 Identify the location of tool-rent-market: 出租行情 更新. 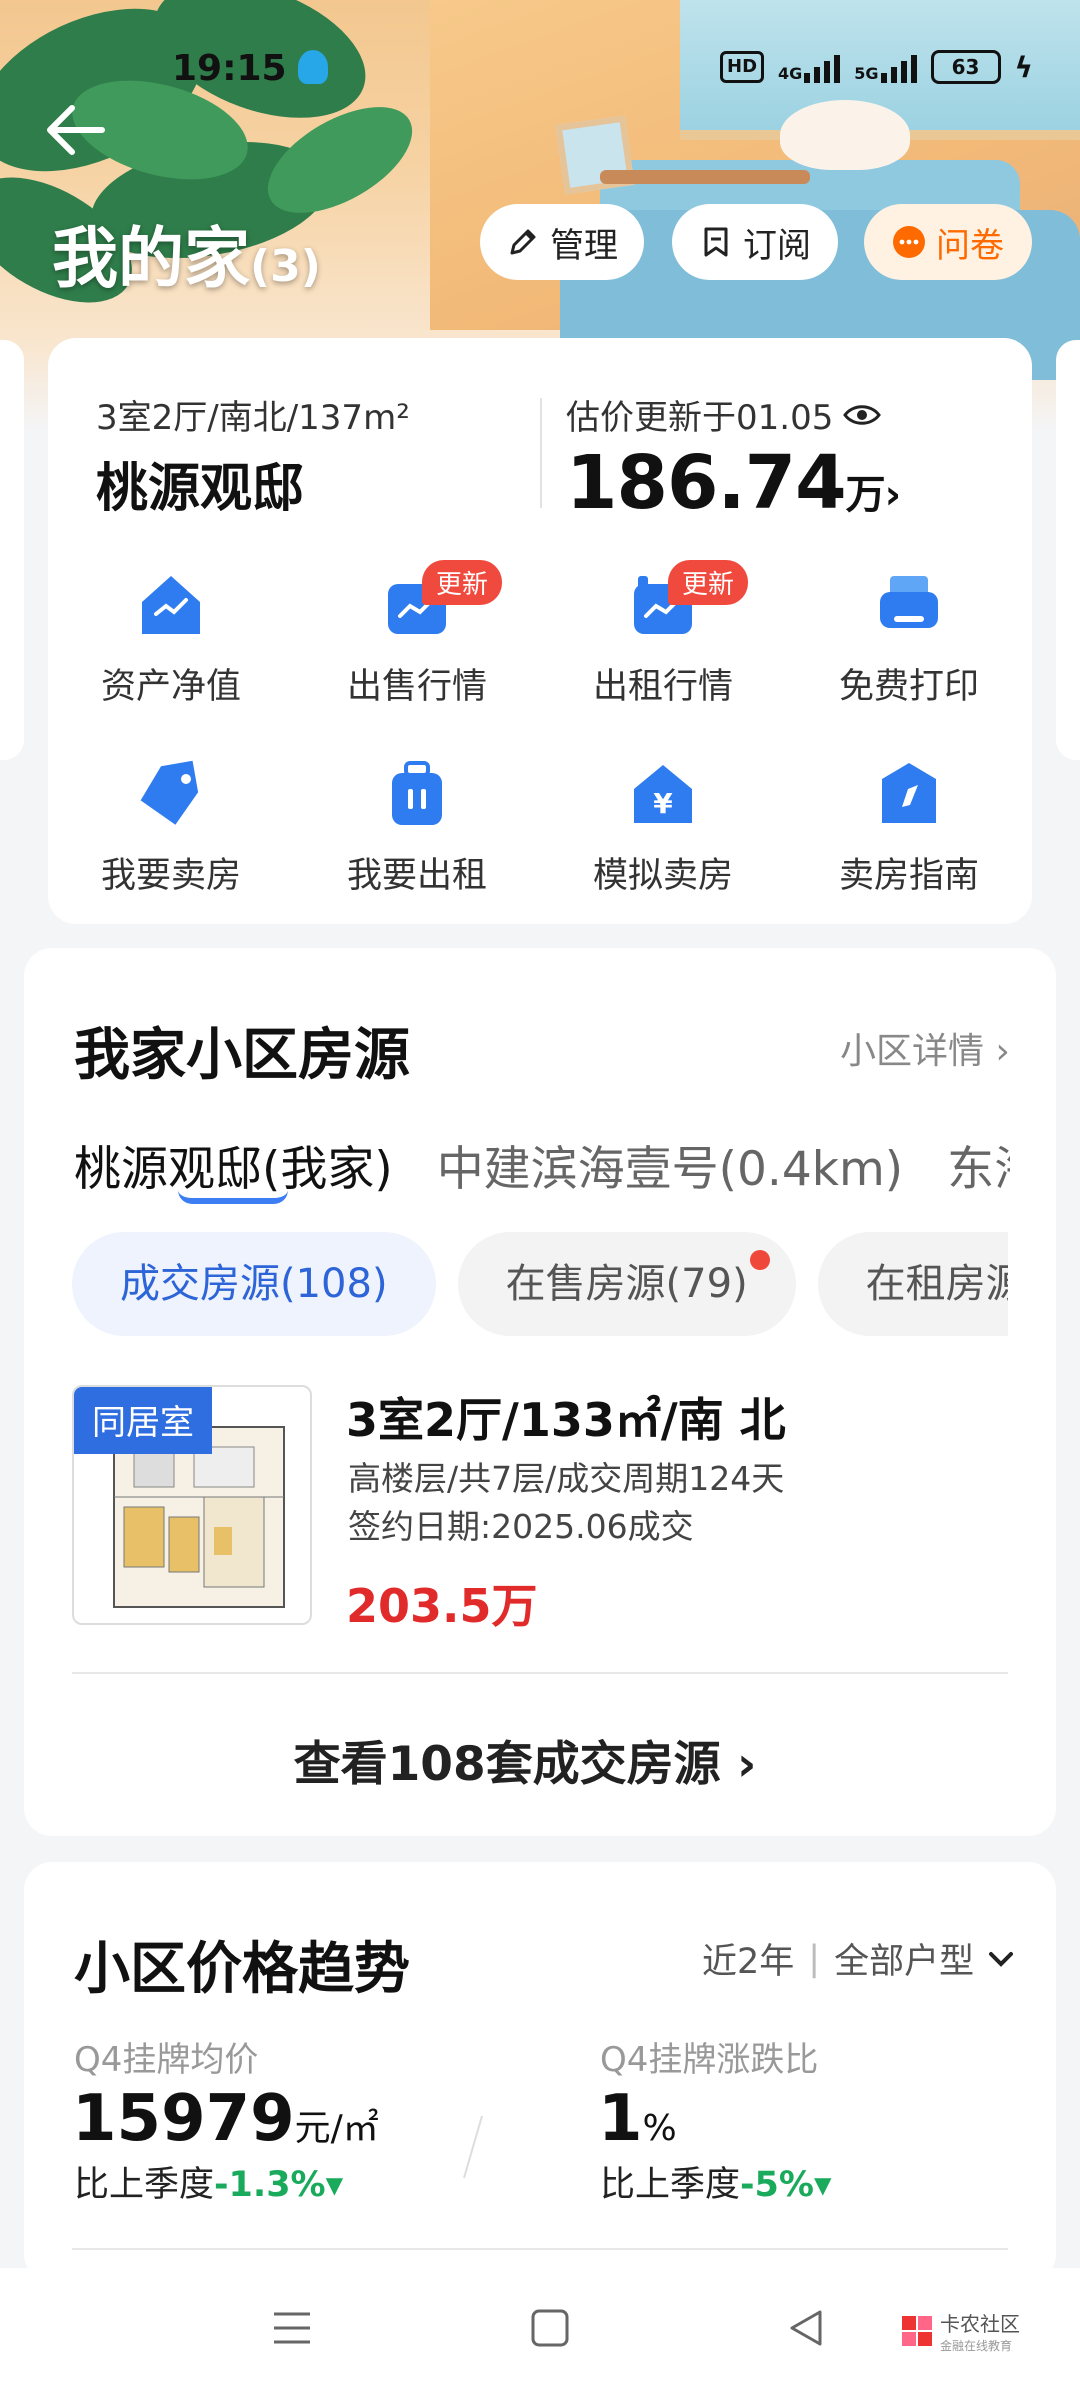
(663, 634).